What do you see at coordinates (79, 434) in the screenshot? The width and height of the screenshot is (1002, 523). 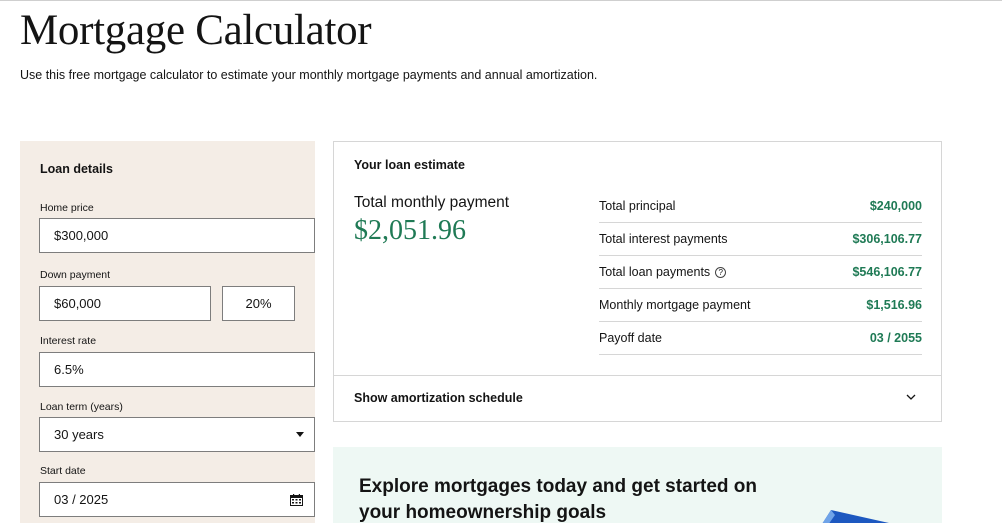 I see `loan-term-value: 30 years` at bounding box center [79, 434].